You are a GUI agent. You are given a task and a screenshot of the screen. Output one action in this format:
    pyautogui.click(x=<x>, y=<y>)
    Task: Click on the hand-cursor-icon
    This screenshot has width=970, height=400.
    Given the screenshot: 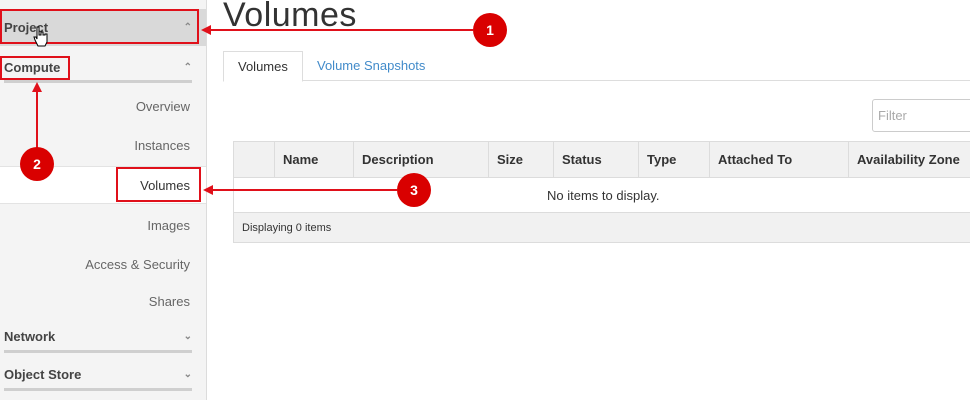 What is the action you would take?
    pyautogui.click(x=40, y=36)
    